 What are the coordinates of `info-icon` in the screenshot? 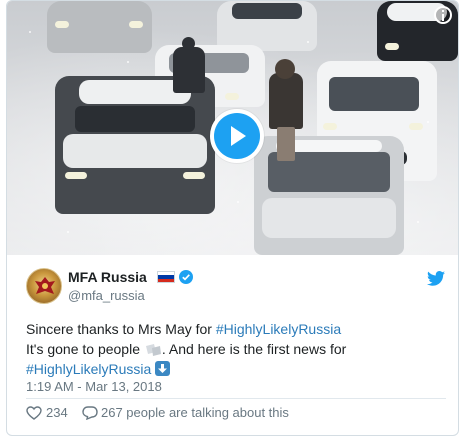 It's located at (443, 15).